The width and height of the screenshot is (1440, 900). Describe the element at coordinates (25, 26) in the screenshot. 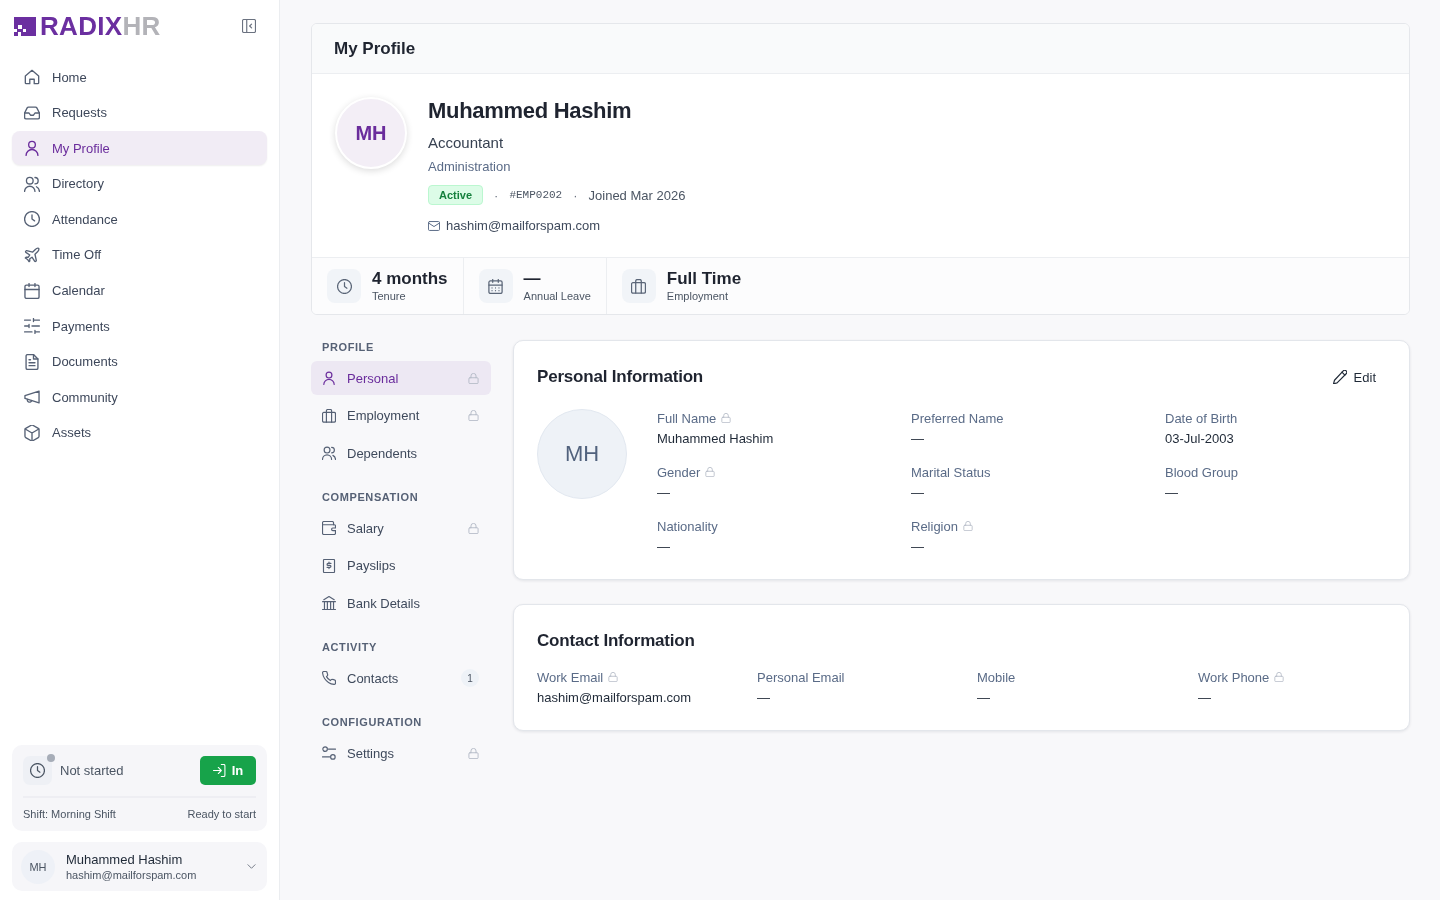

I see `logo-icon` at that location.